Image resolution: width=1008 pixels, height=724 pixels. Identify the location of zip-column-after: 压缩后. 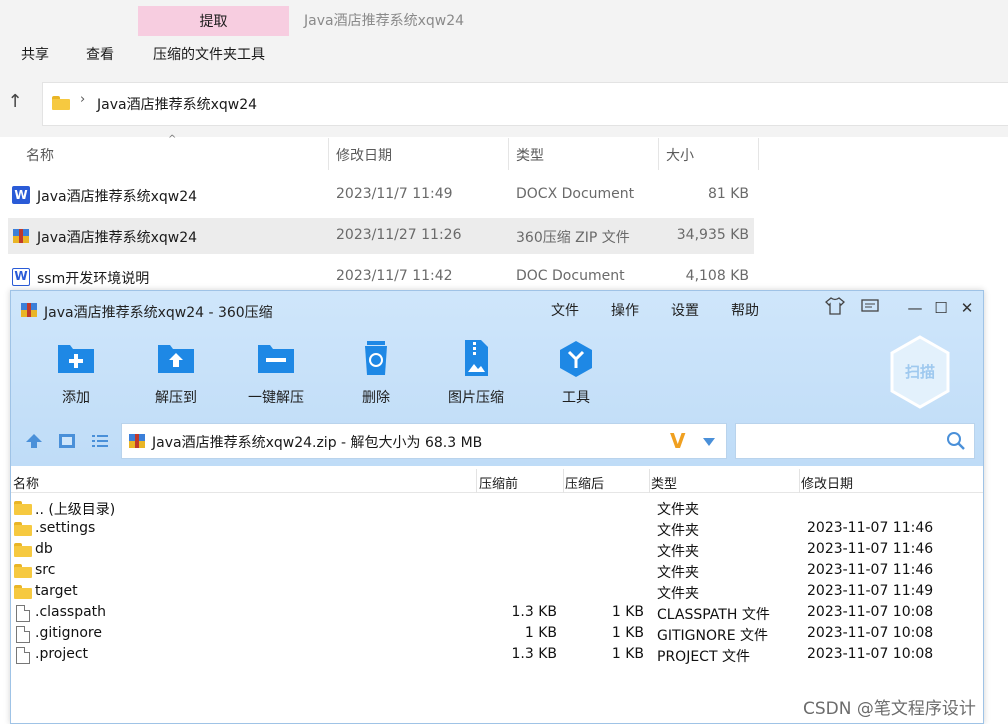
(584, 482).